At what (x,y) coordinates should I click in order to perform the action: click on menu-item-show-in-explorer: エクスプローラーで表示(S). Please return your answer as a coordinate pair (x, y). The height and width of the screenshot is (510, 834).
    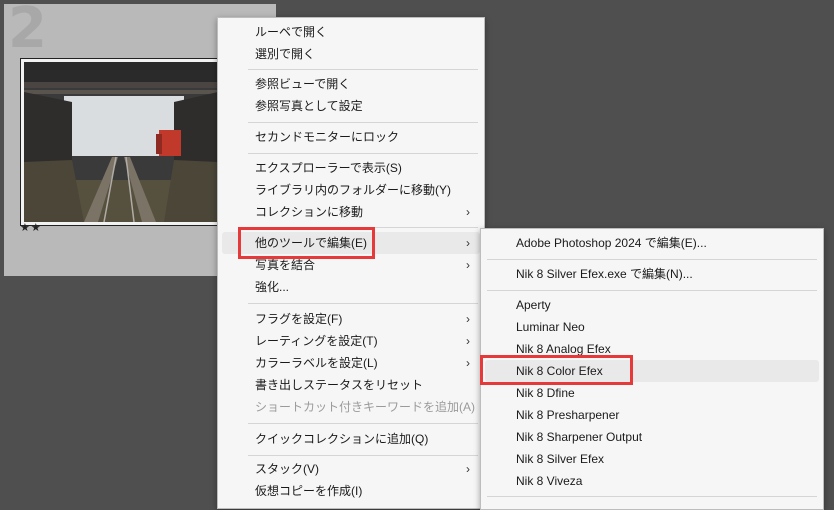
    Looking at the image, I should click on (351, 168).